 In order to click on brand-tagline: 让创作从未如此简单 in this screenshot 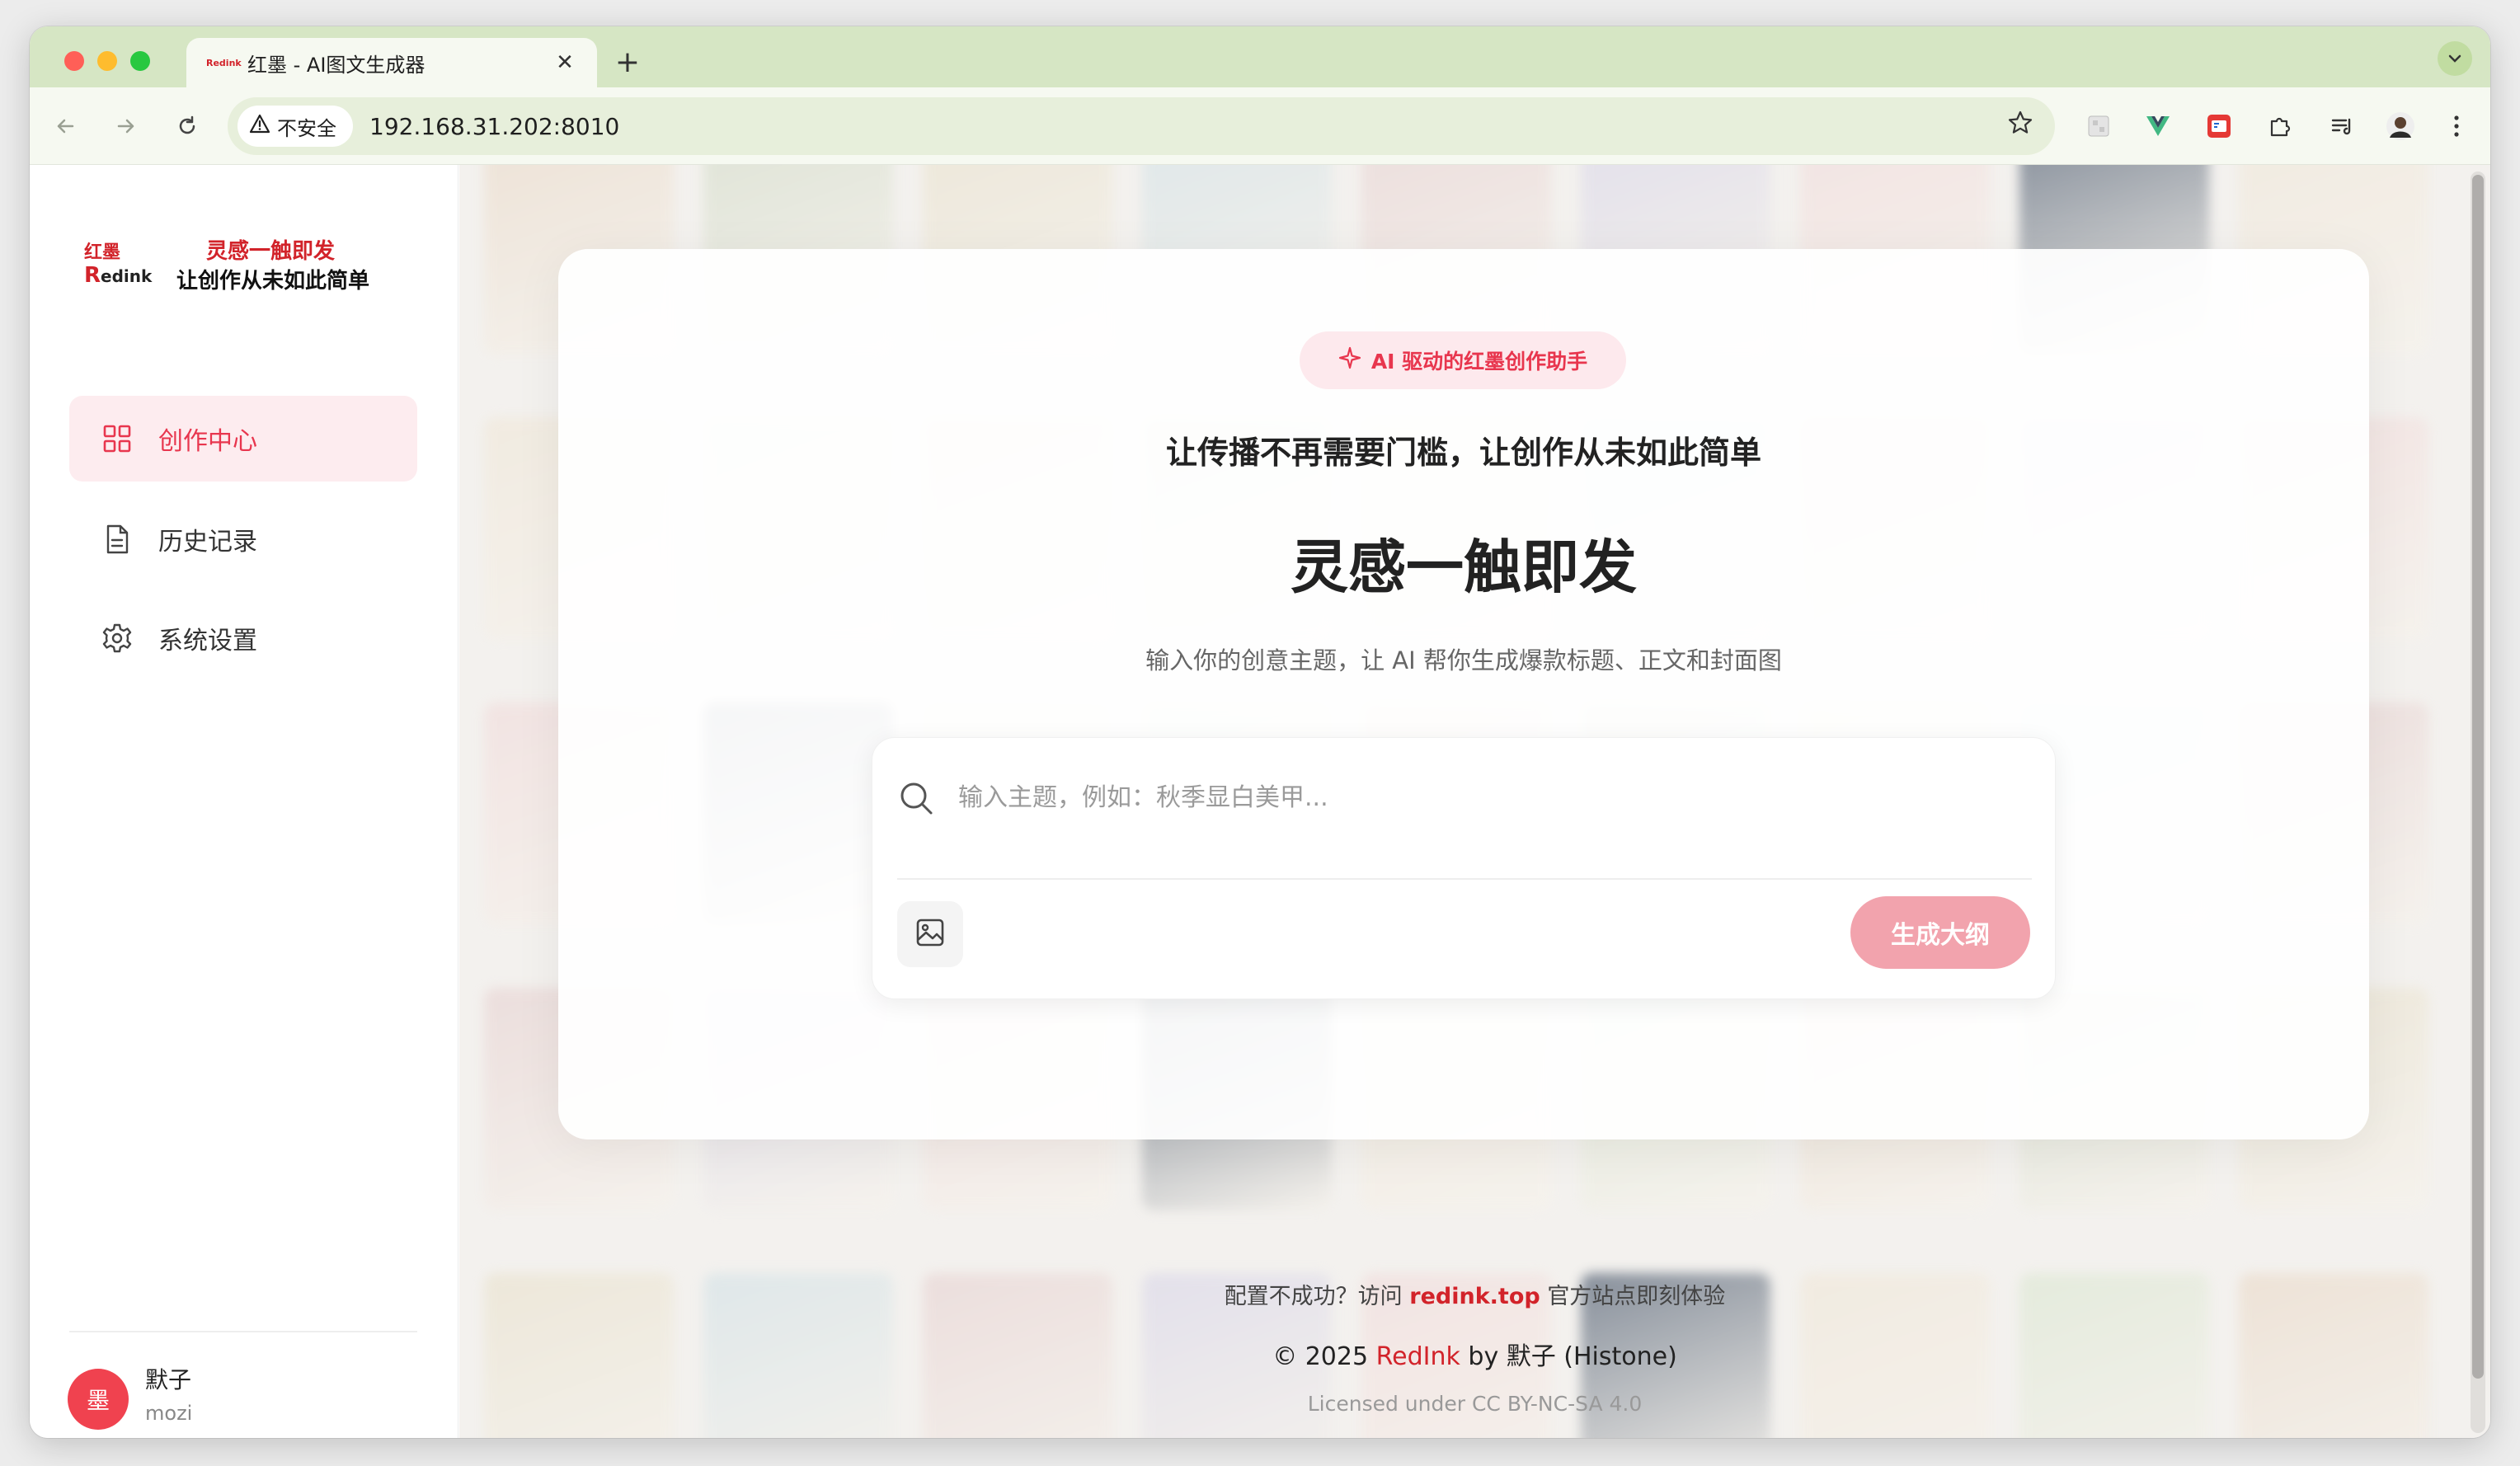, I will do `click(273, 281)`.